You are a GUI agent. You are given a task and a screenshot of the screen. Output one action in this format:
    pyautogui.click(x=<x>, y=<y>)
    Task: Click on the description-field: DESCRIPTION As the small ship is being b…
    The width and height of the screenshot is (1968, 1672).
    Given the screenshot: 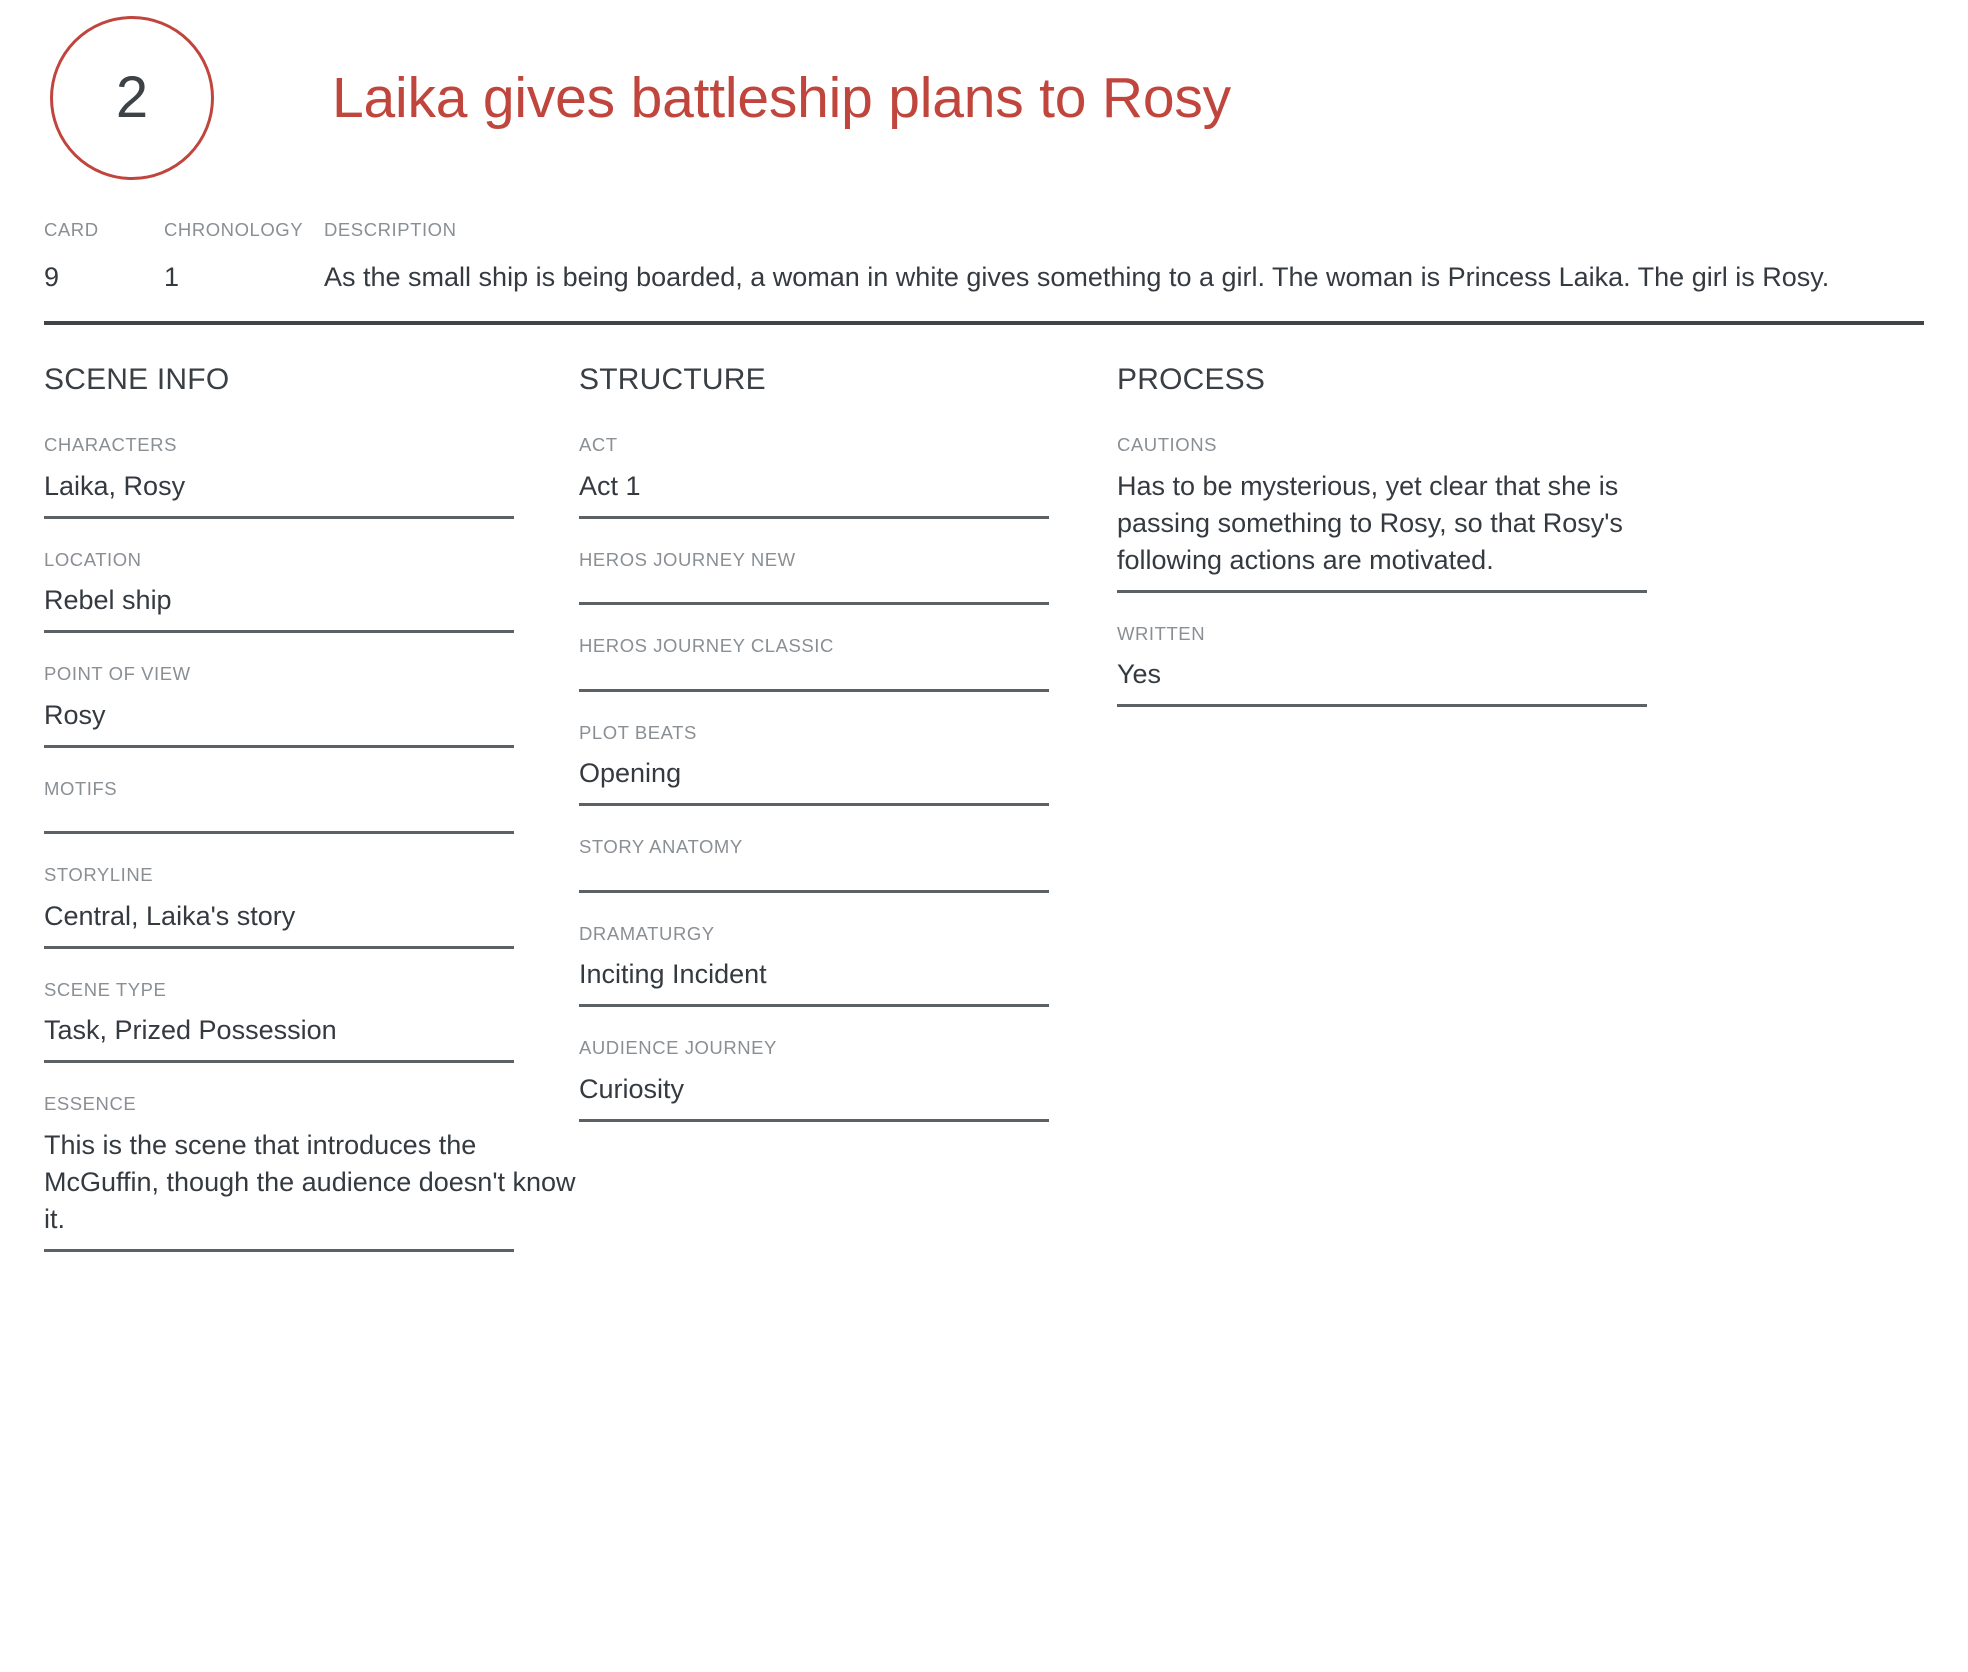 What is the action you would take?
    pyautogui.click(x=1126, y=257)
    